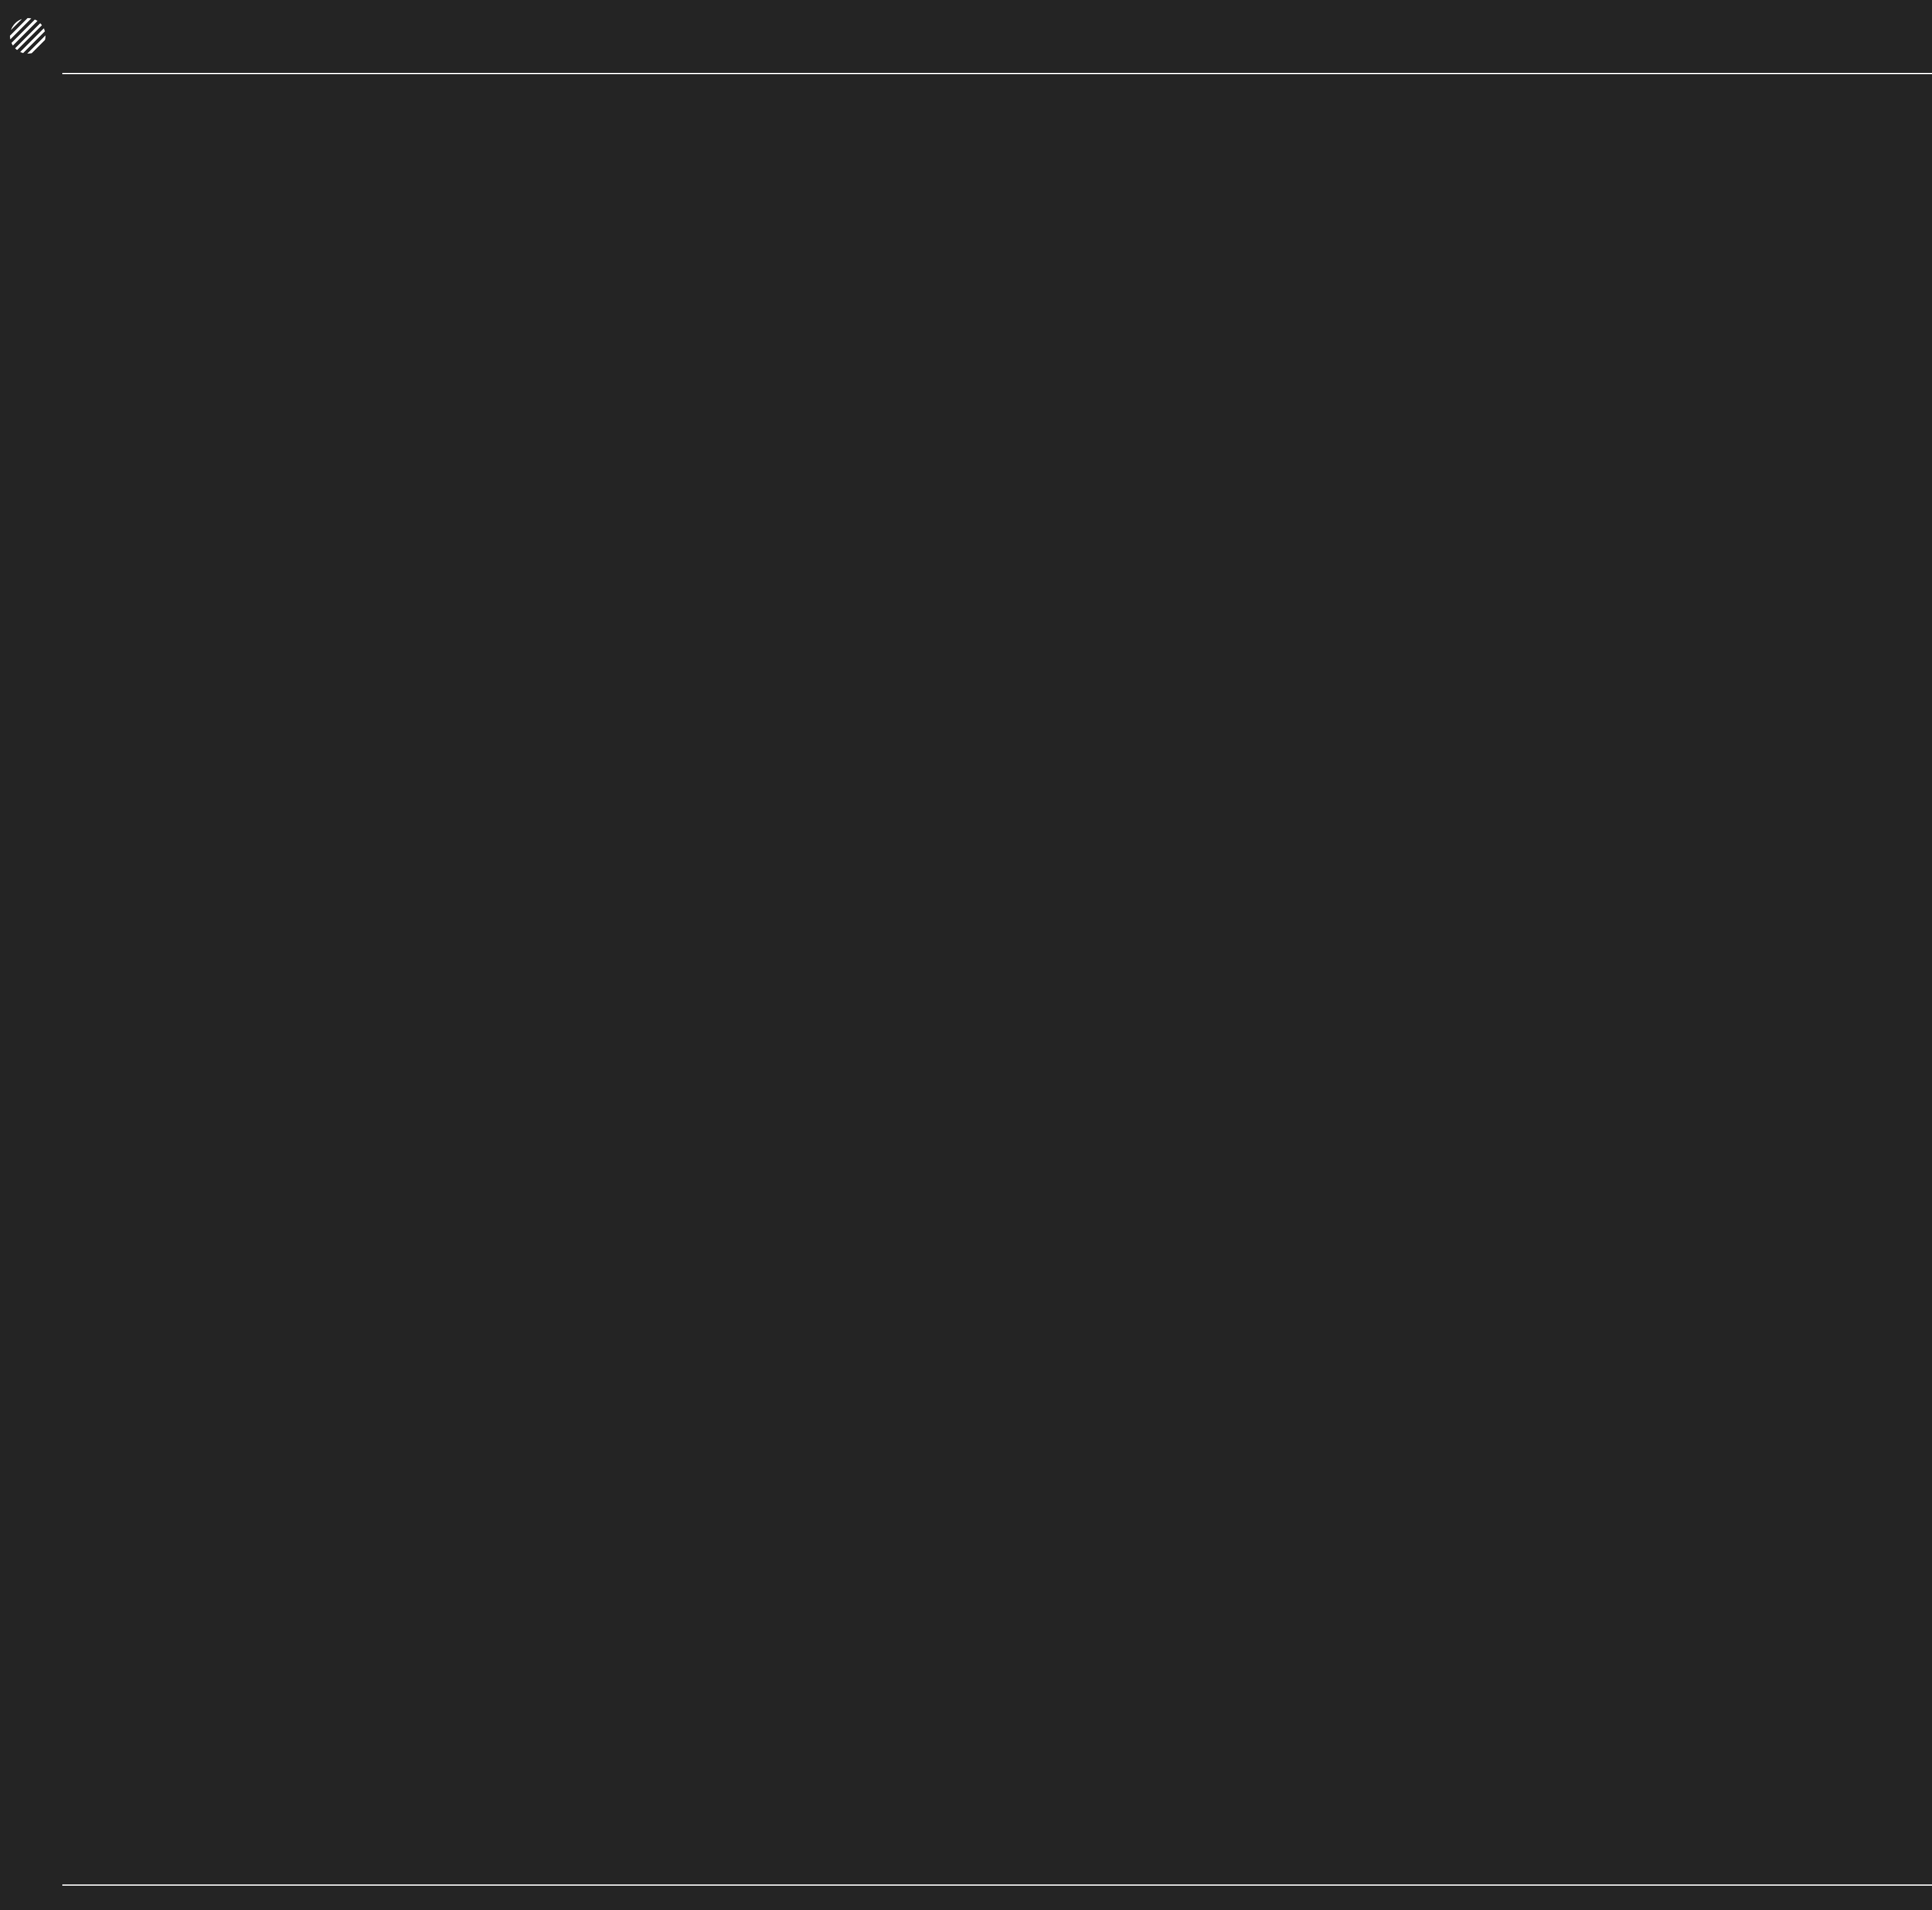  Describe the element at coordinates (27, 36) in the screenshot. I see `gfz-logo-icon` at that location.